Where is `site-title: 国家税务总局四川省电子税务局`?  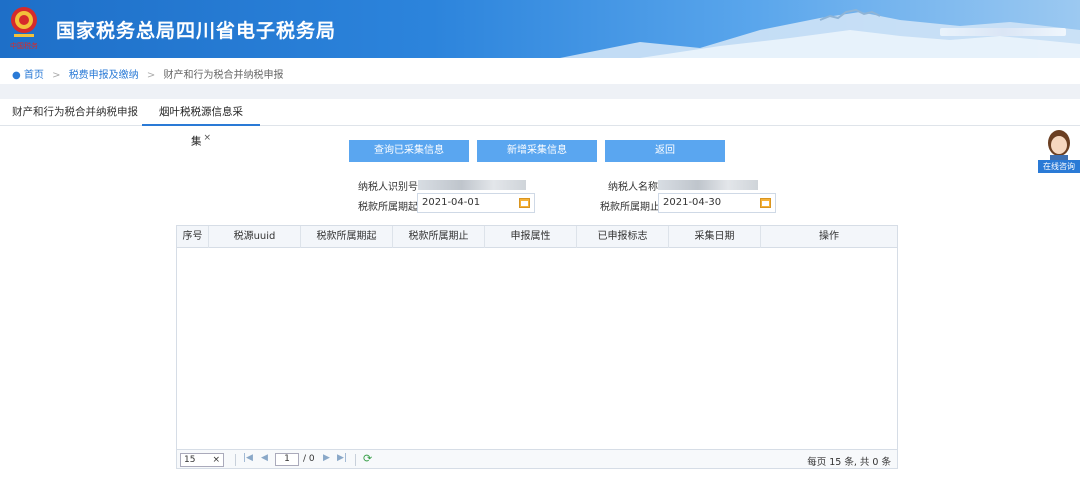
site-title: 国家税务总局四川省电子税务局 is located at coordinates (196, 31).